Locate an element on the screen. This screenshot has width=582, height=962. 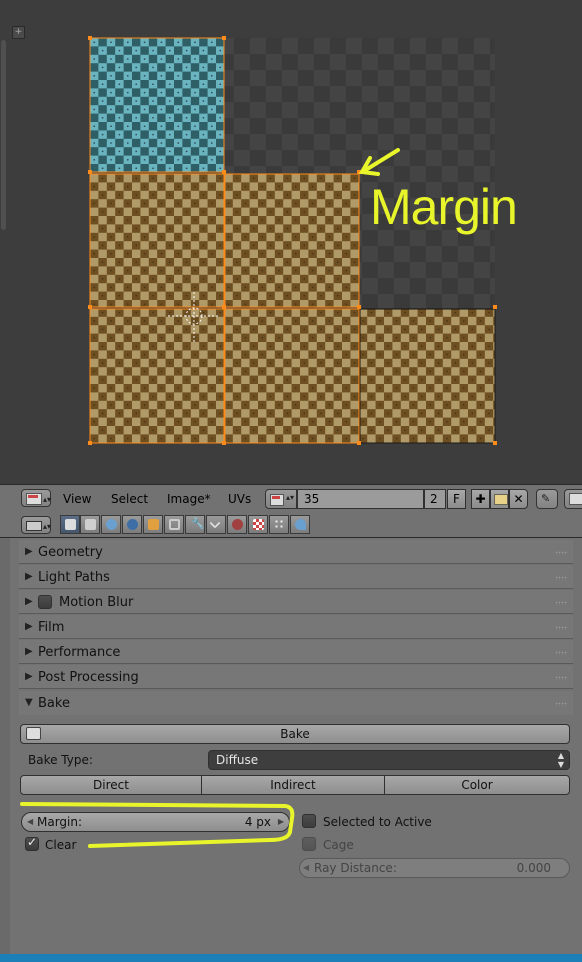
panel-label: Performance is located at coordinates (79, 652).